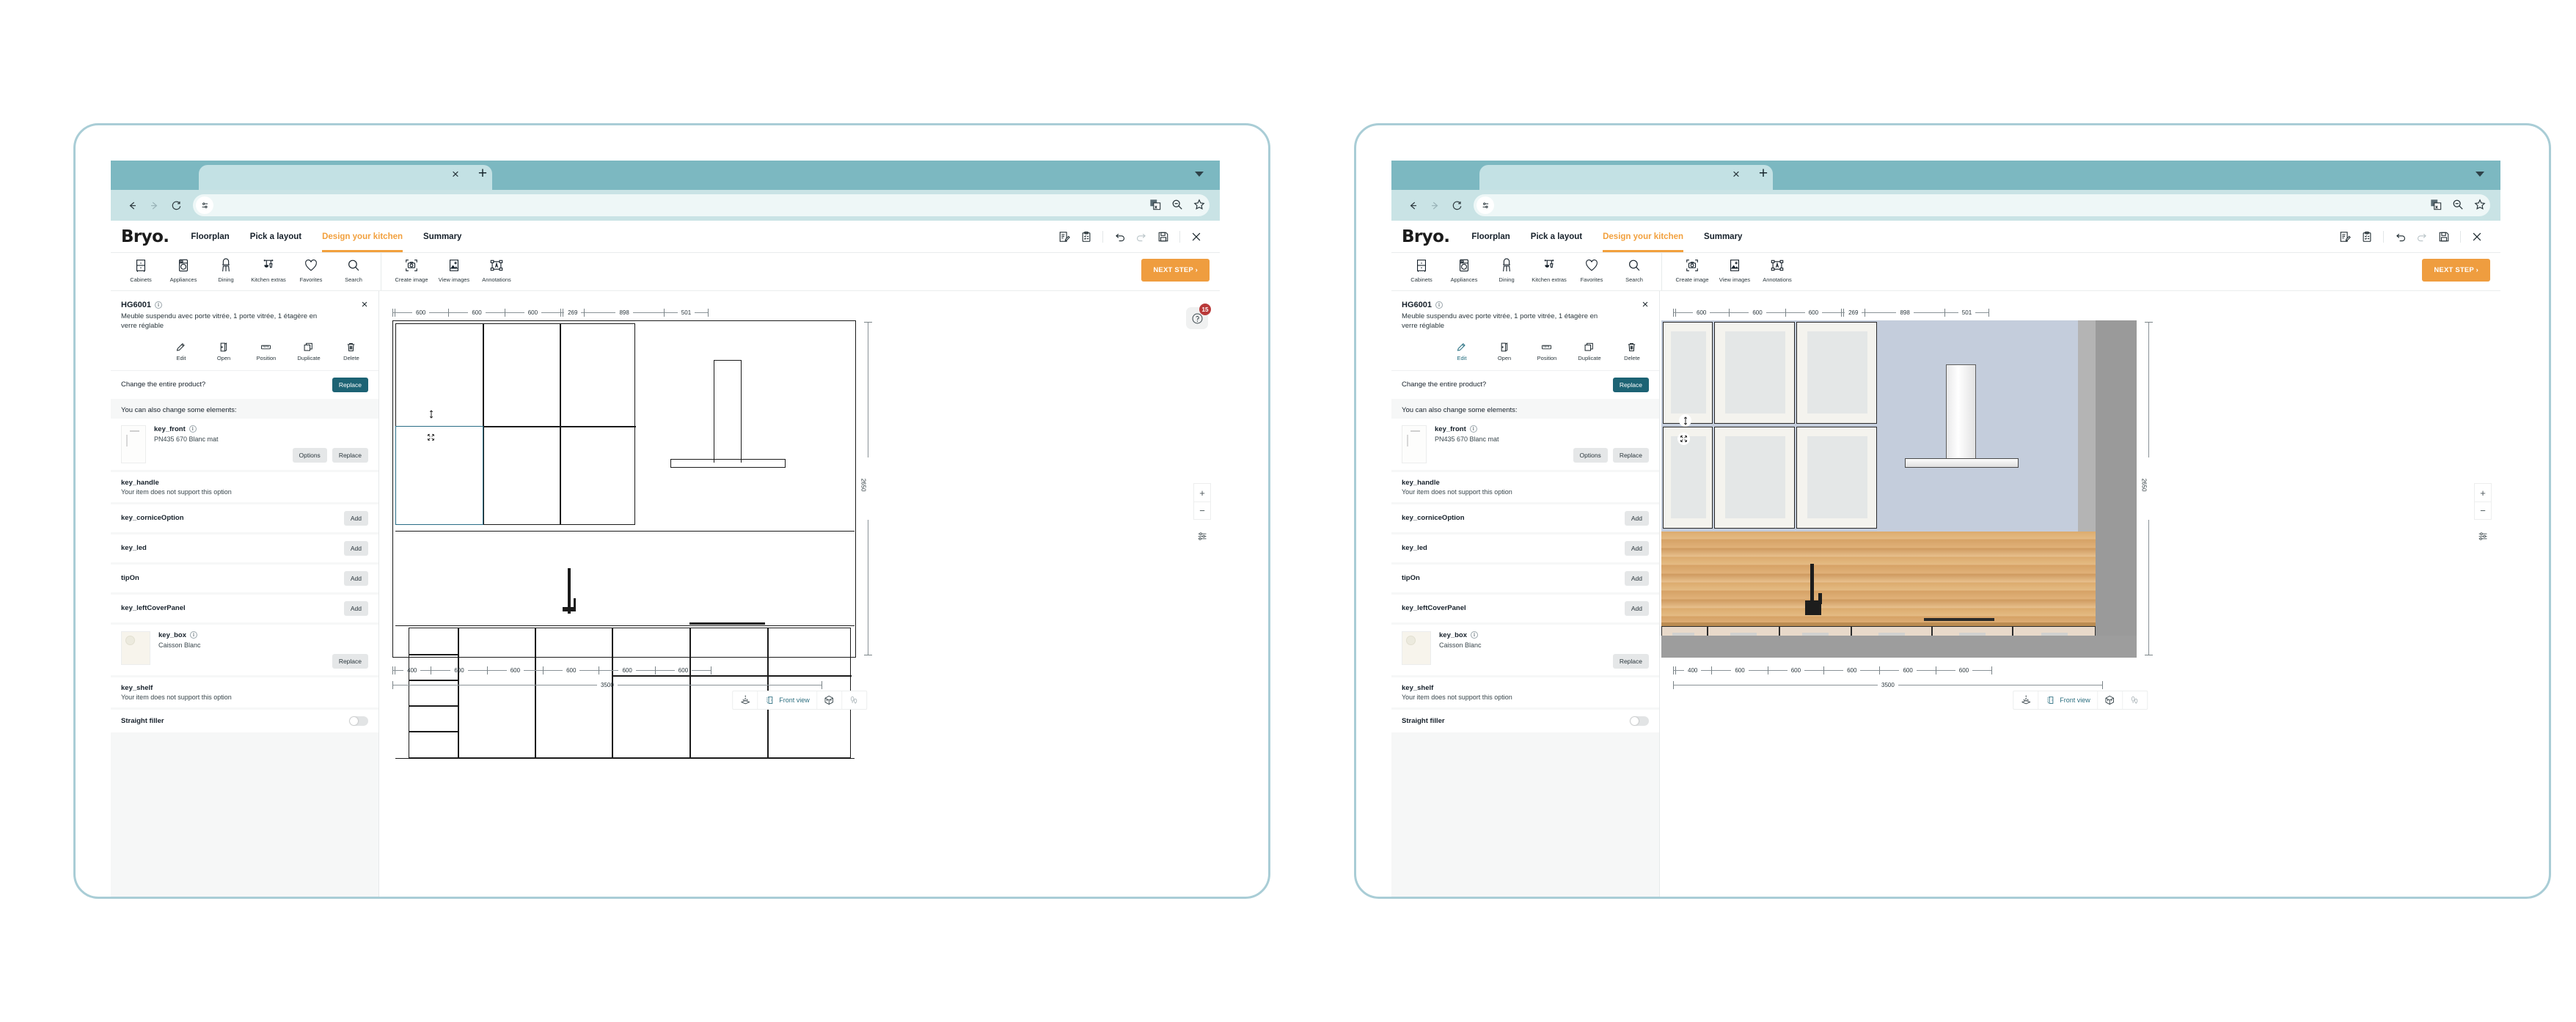 This screenshot has width=2576, height=1022. I want to click on view-walk, so click(2134, 700).